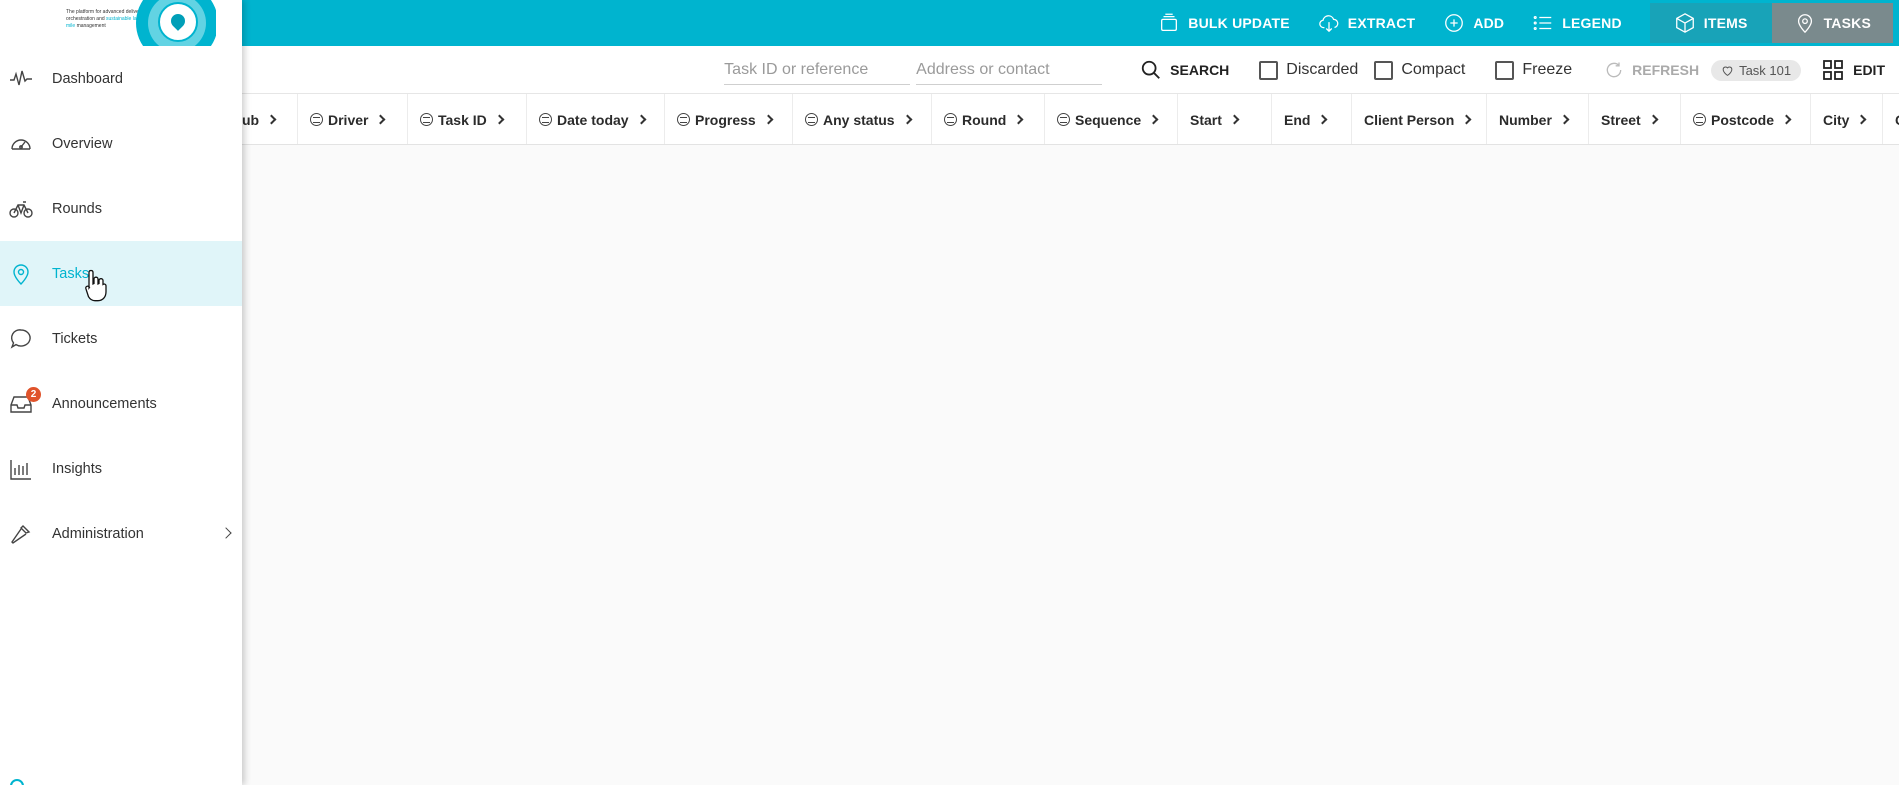  I want to click on column-header-city: City, so click(1847, 119).